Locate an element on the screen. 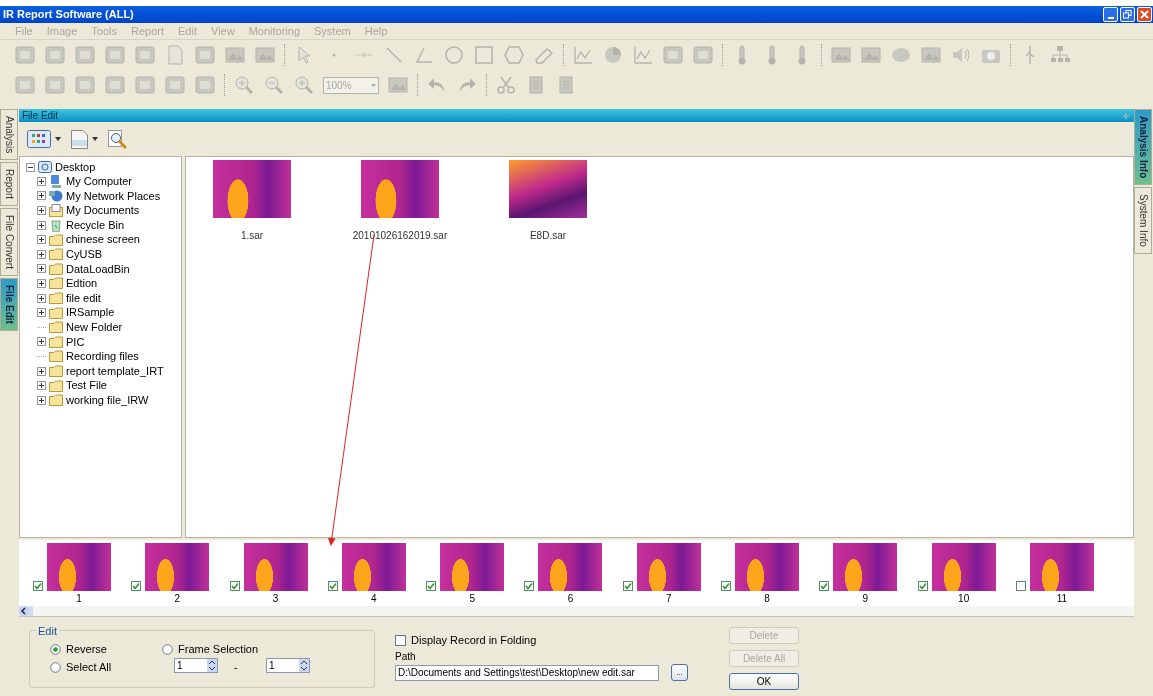  restore-button is located at coordinates (1127, 14).